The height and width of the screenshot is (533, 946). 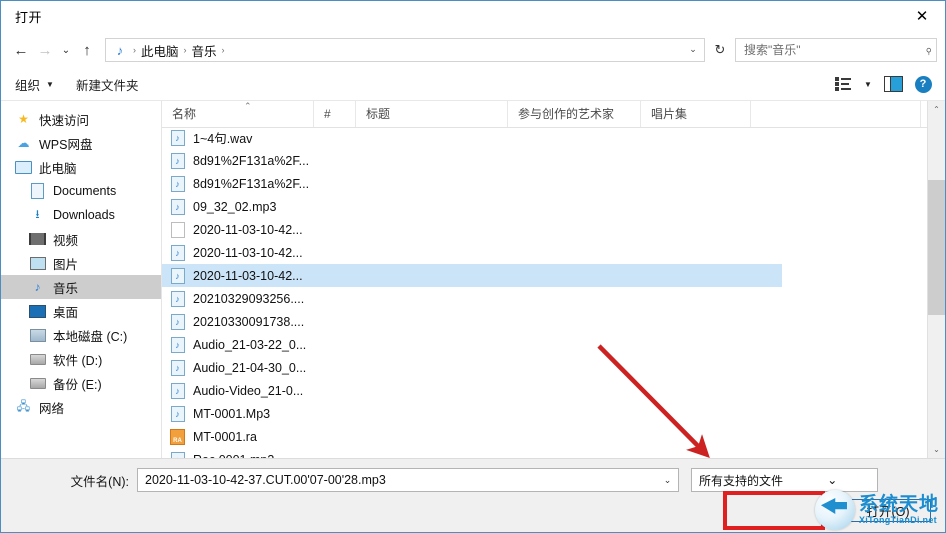 What do you see at coordinates (45, 50) in the screenshot?
I see `forward-button: →` at bounding box center [45, 50].